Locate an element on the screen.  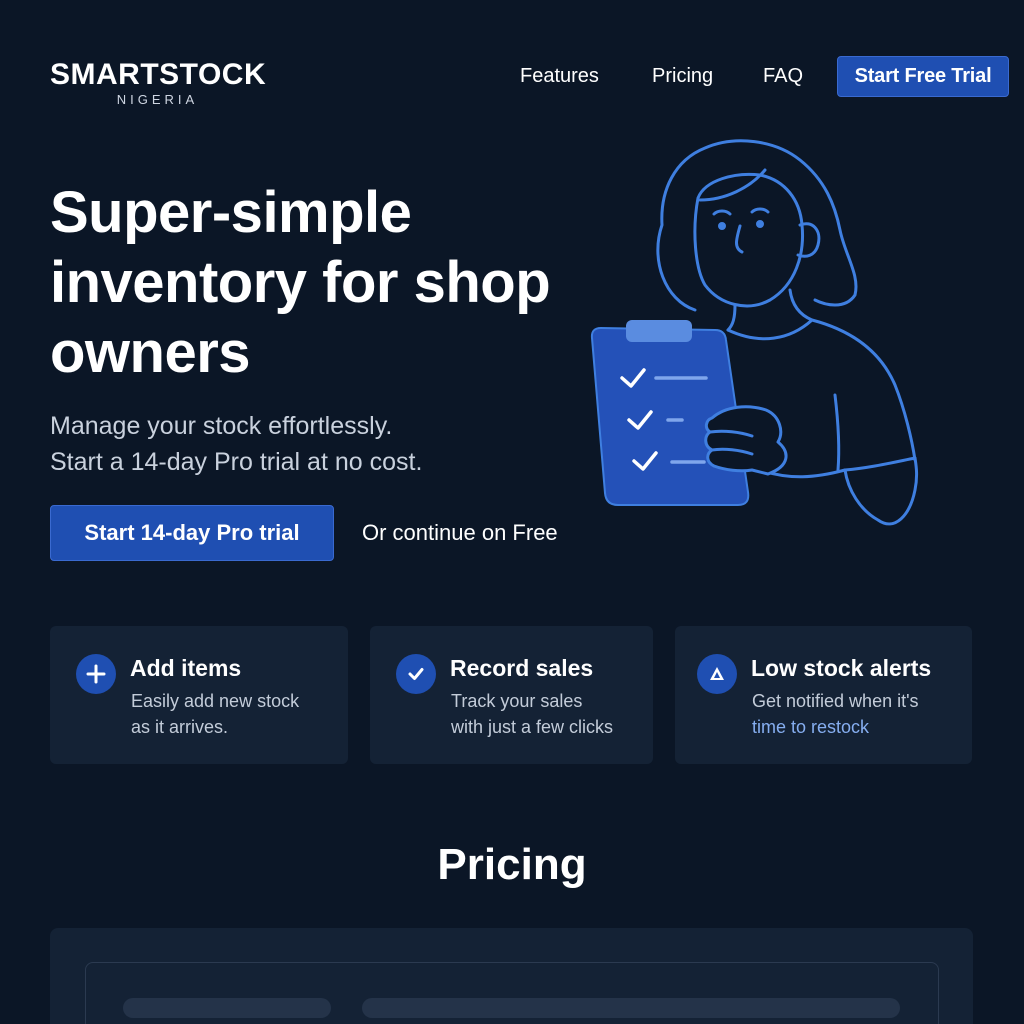
start-pro-trial-button: Start 14-day Pro trial is located at coordinates (192, 533).